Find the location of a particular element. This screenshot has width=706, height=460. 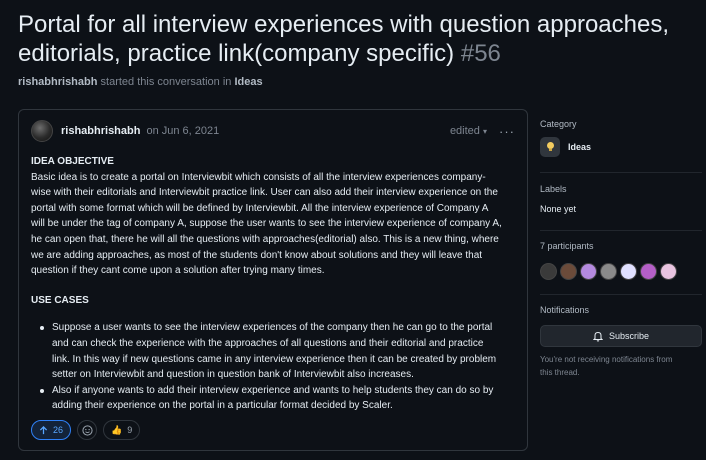

arrow-up-icon is located at coordinates (43, 429).